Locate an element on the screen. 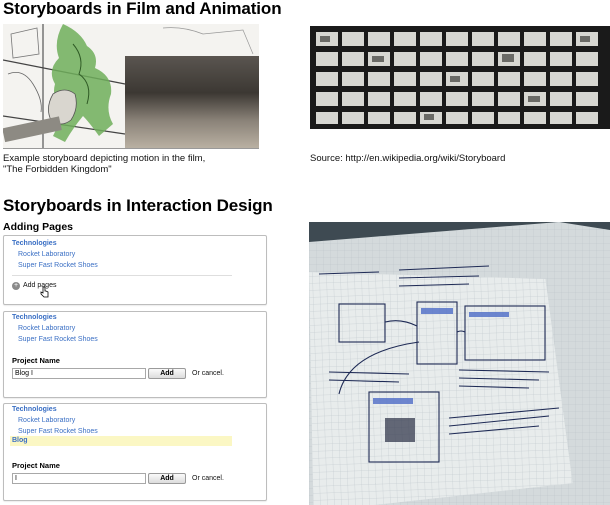 The width and height of the screenshot is (610, 505). nav-item-blog: Blog is located at coordinates (20, 440).